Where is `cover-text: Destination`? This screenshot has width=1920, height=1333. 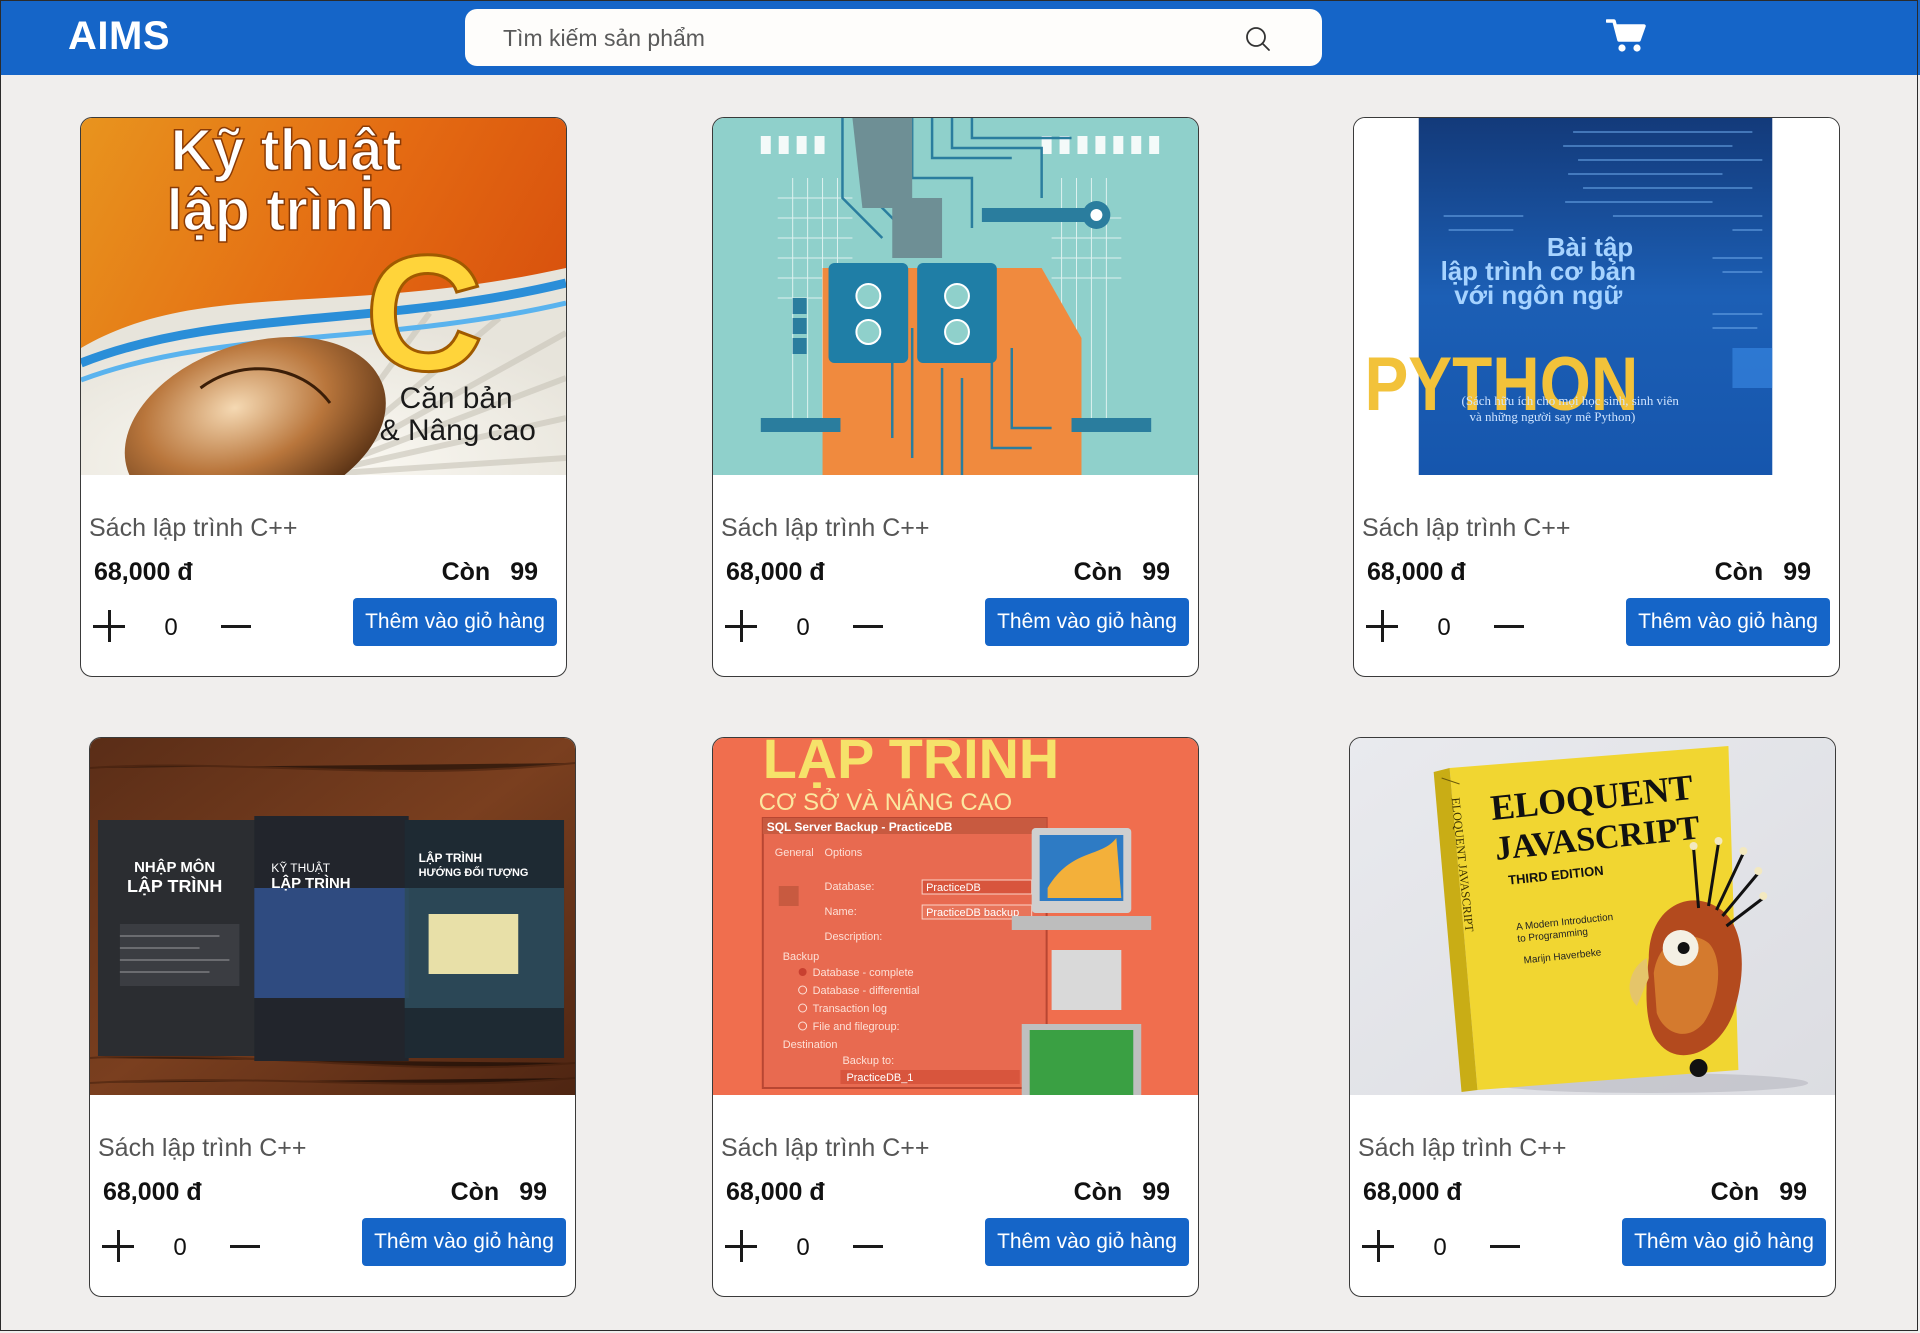
cover-text: Destination is located at coordinates (810, 1045).